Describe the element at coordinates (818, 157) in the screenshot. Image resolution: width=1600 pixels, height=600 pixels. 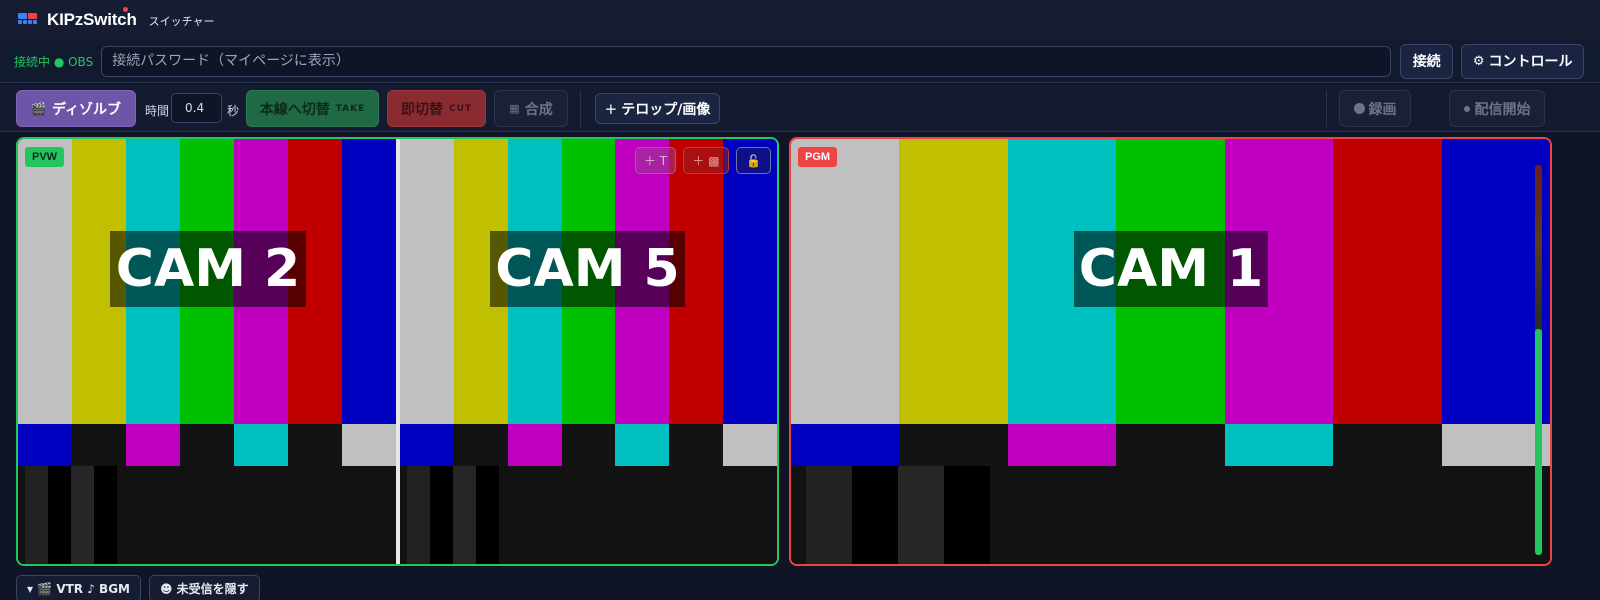
I see `pgm-badge: PGM` at that location.